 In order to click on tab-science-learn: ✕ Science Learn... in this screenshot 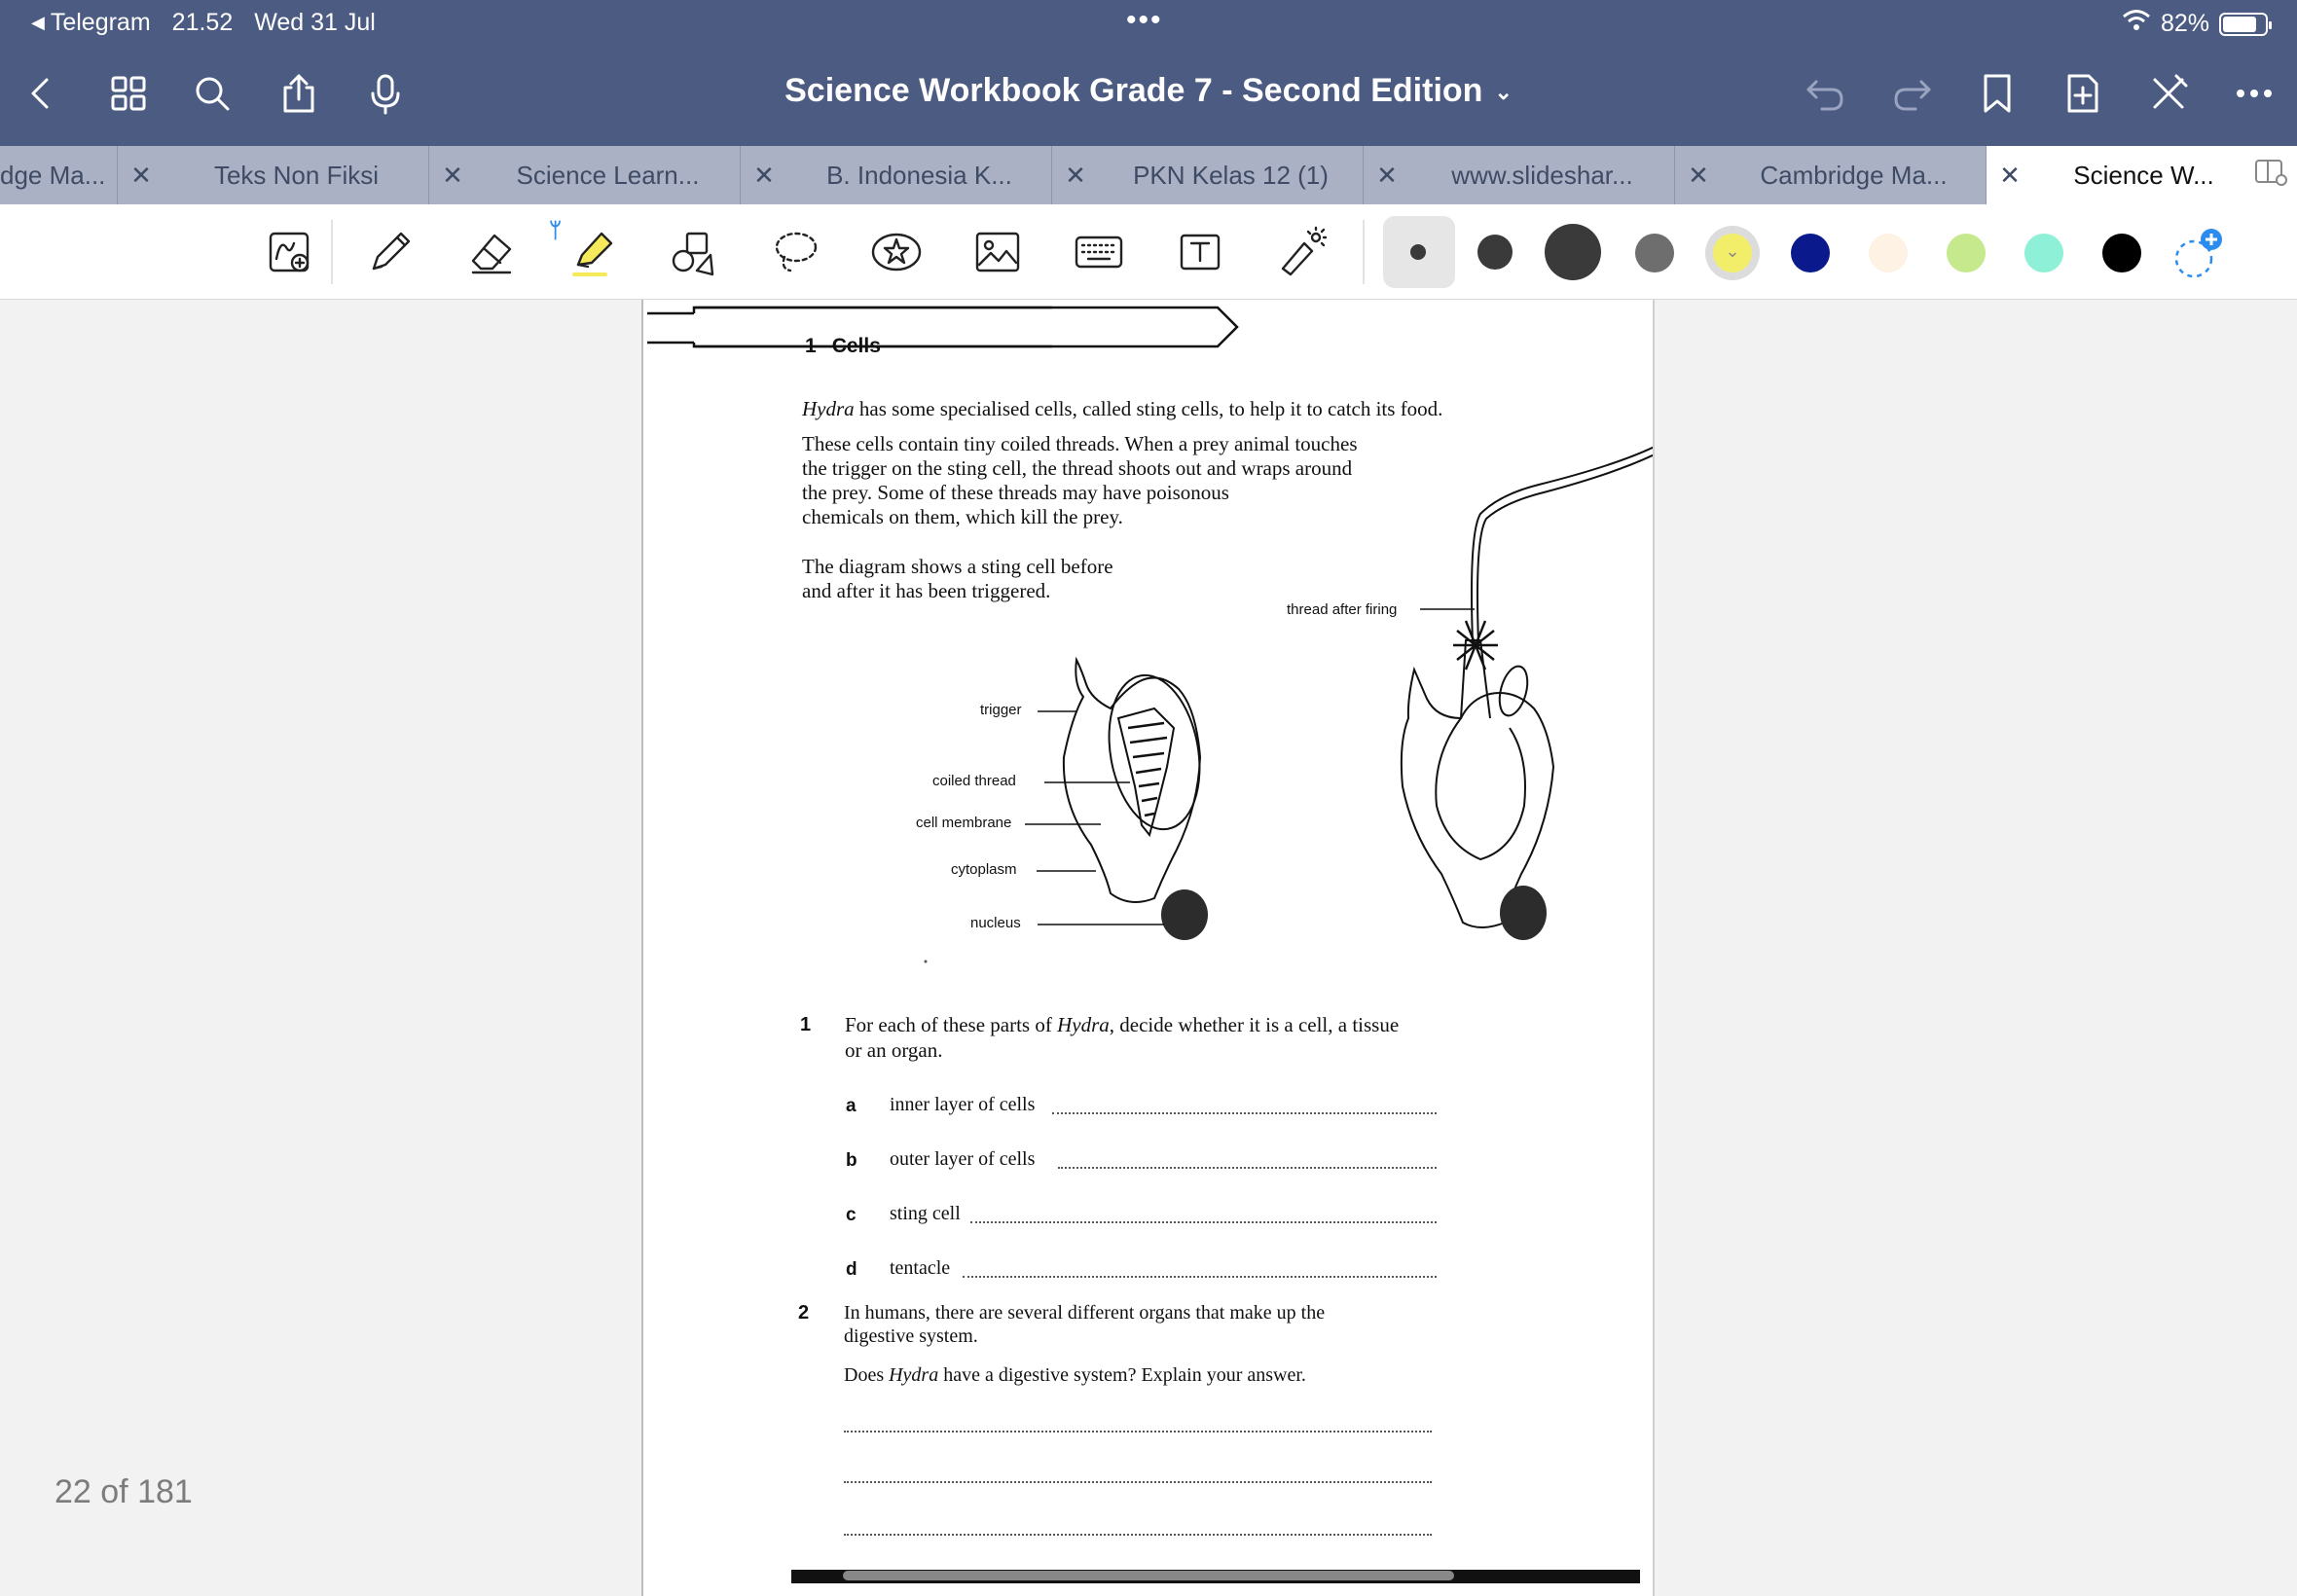, I will do `click(585, 175)`.